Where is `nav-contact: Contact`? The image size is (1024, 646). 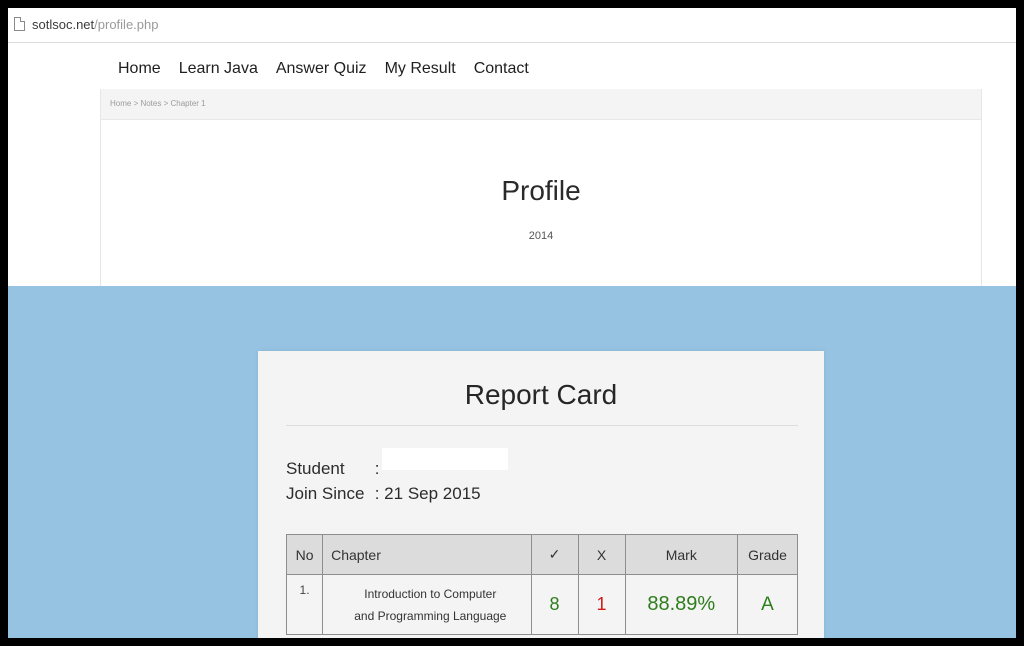
nav-contact: Contact is located at coordinates (501, 69).